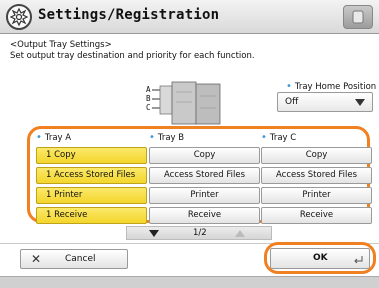  Describe the element at coordinates (358, 260) in the screenshot. I see `return-icon` at that location.